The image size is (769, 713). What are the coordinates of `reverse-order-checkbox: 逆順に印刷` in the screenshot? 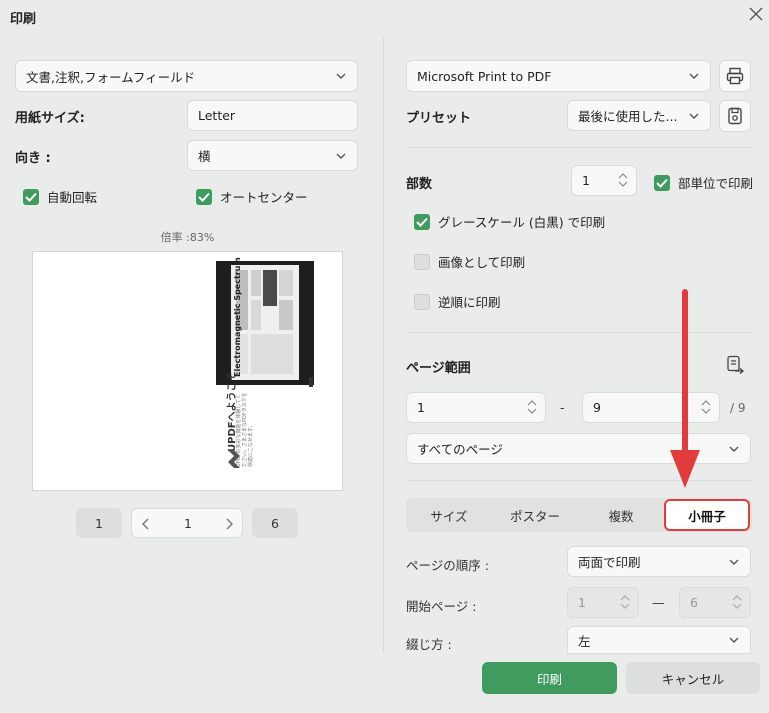 It's located at (457, 301).